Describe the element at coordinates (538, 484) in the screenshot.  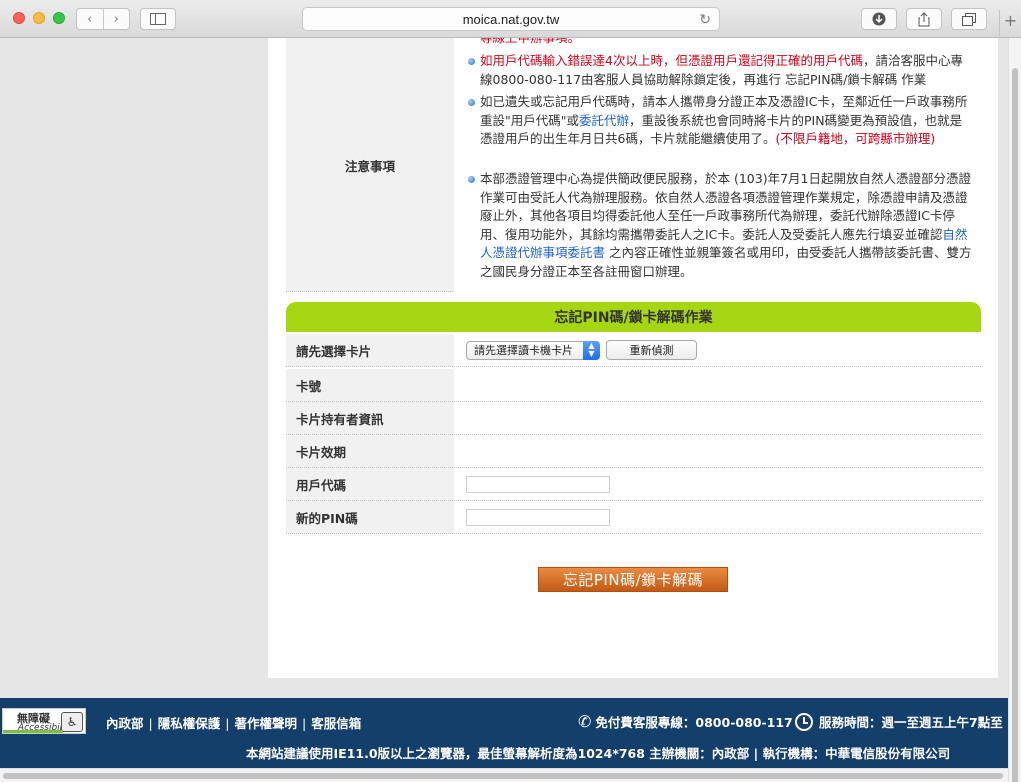
I see `user-code-input` at that location.